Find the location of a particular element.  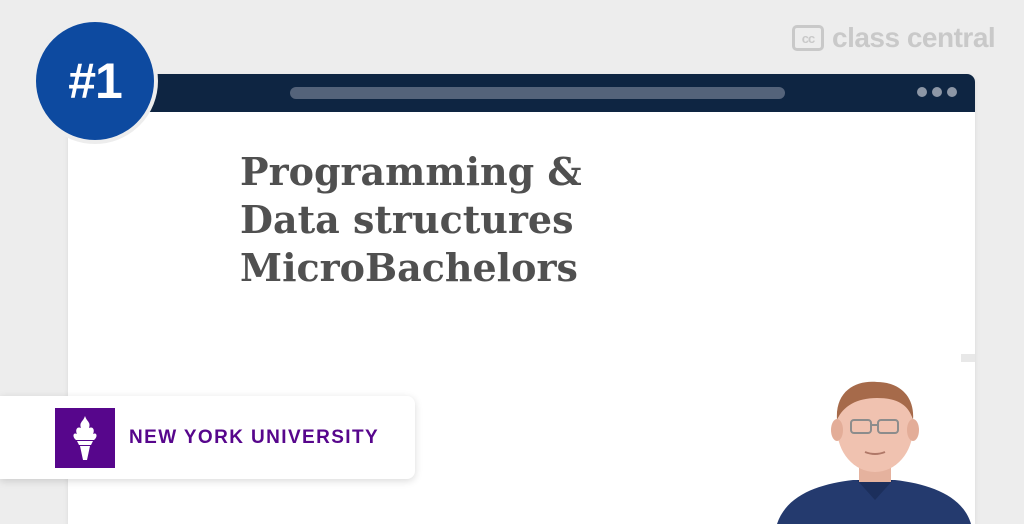

university-name: NEW YORK UNIVERSITY is located at coordinates (254, 437).